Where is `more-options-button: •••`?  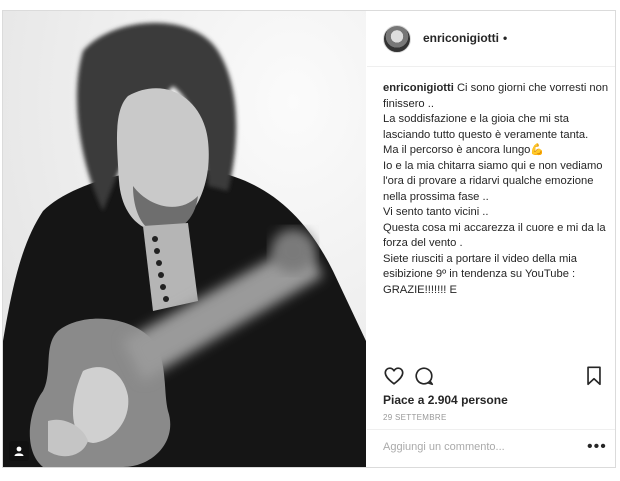
more-options-button: ••• is located at coordinates (597, 447).